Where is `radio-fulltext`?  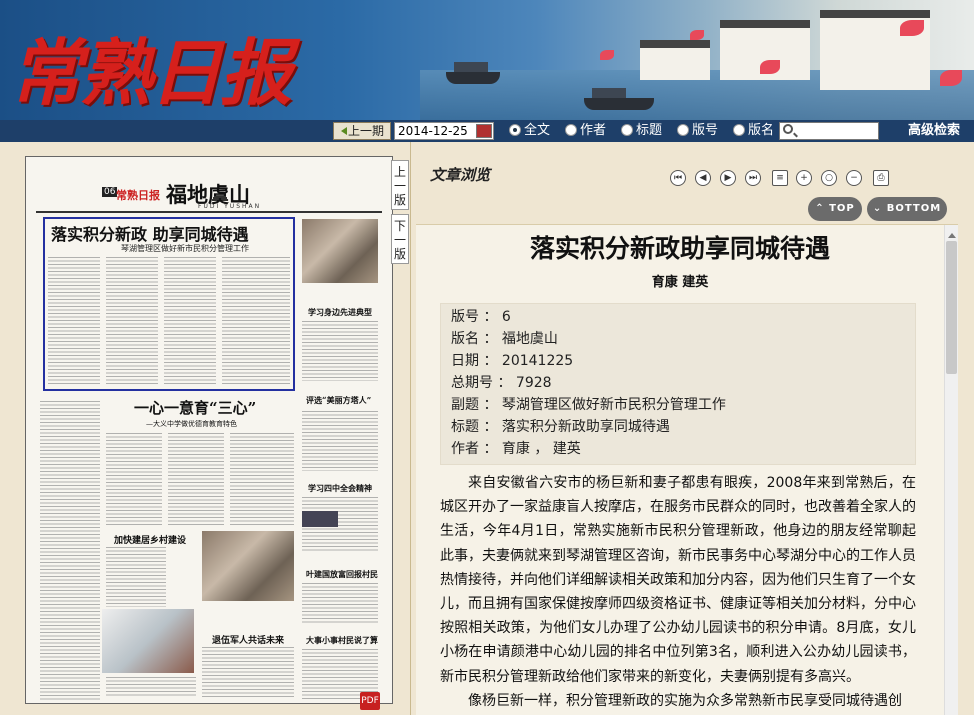 radio-fulltext is located at coordinates (515, 130).